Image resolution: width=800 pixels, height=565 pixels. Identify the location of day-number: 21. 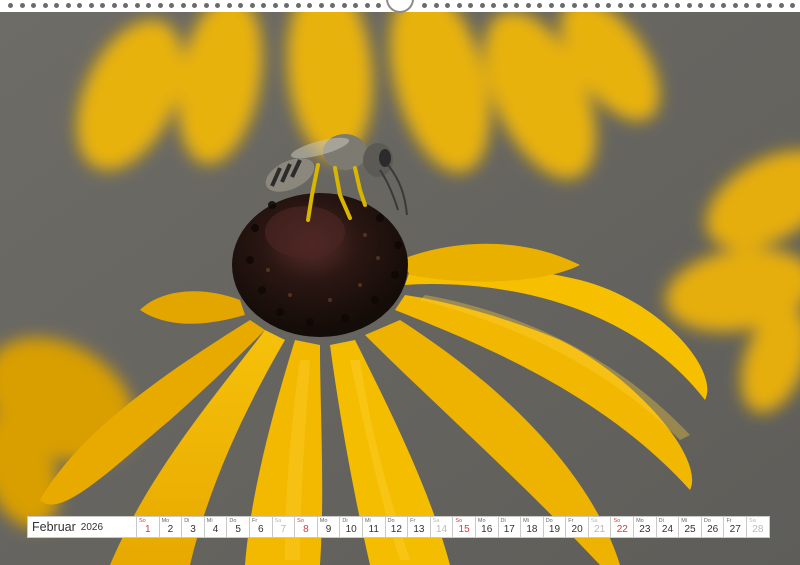
(600, 529).